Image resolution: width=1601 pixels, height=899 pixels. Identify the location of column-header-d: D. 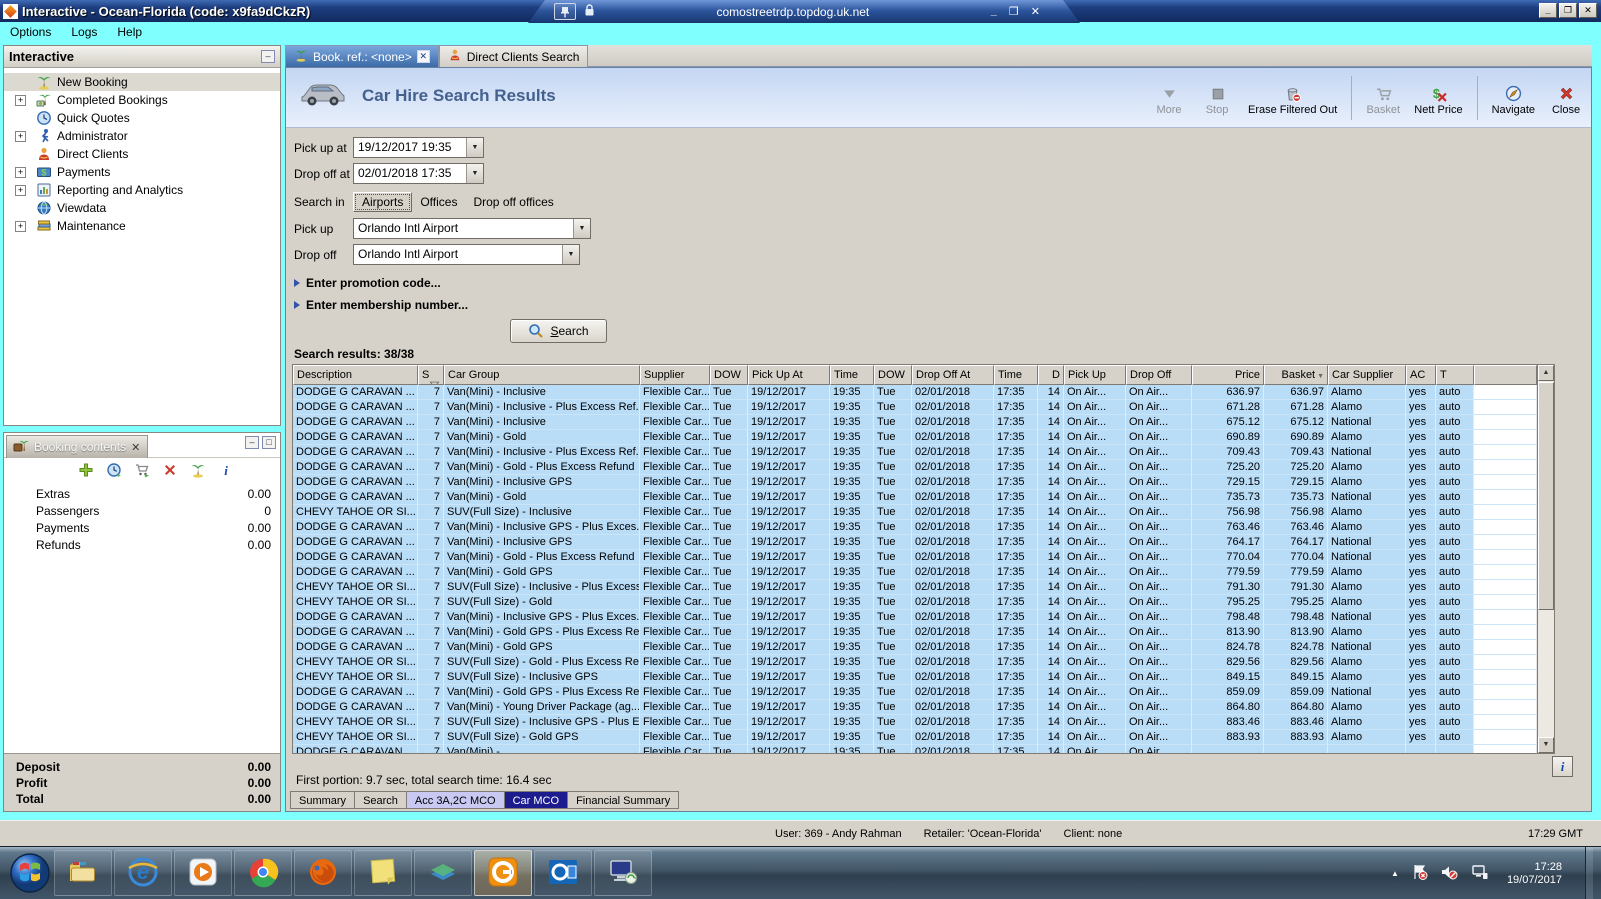
(1051, 375).